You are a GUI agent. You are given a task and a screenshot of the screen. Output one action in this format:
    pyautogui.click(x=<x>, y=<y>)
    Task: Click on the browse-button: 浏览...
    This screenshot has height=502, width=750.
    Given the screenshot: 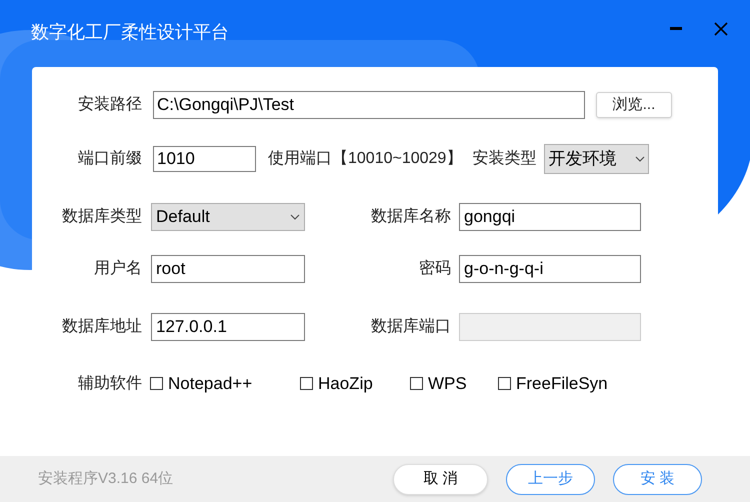 What is the action you would take?
    pyautogui.click(x=634, y=105)
    